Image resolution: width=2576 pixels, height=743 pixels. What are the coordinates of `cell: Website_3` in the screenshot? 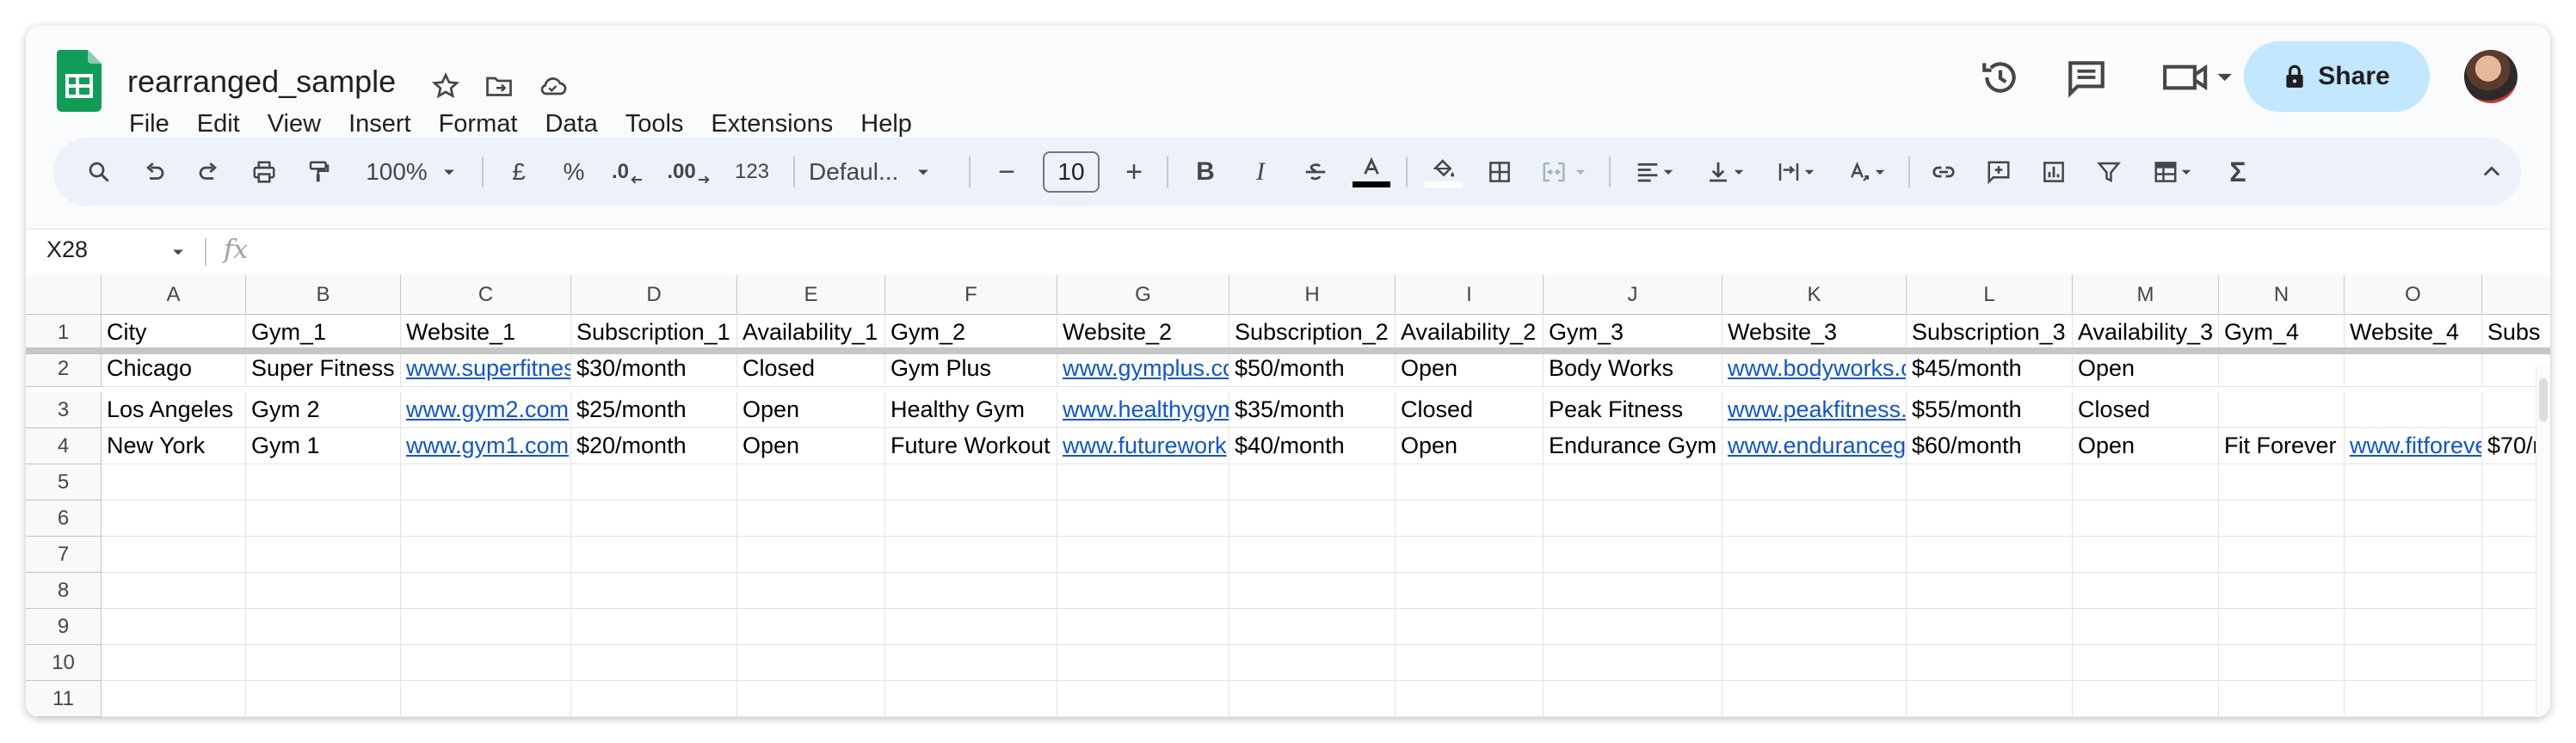 It's located at (1814, 333).